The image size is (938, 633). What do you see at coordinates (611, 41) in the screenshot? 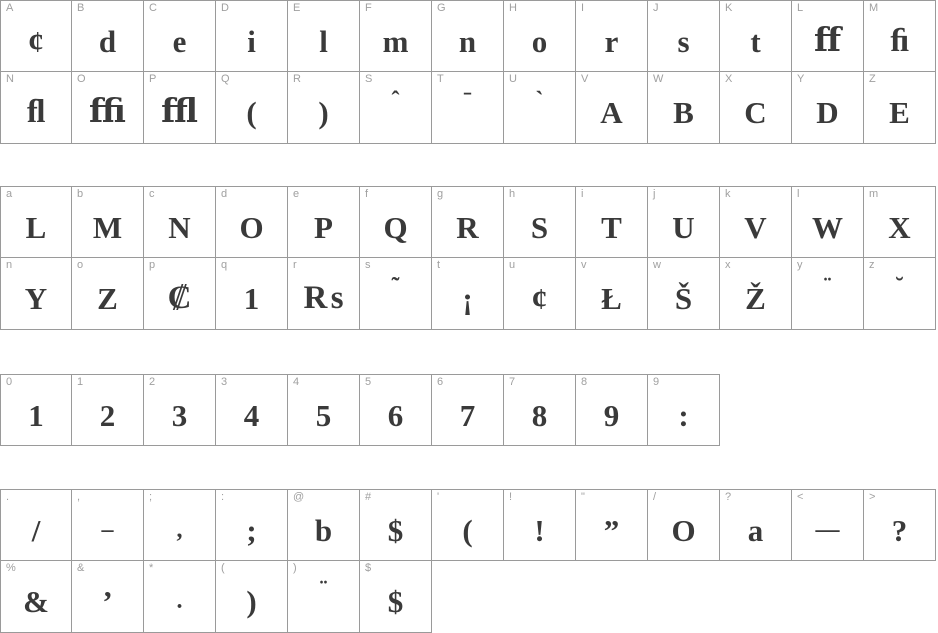
I see `cell-glyph: r` at bounding box center [611, 41].